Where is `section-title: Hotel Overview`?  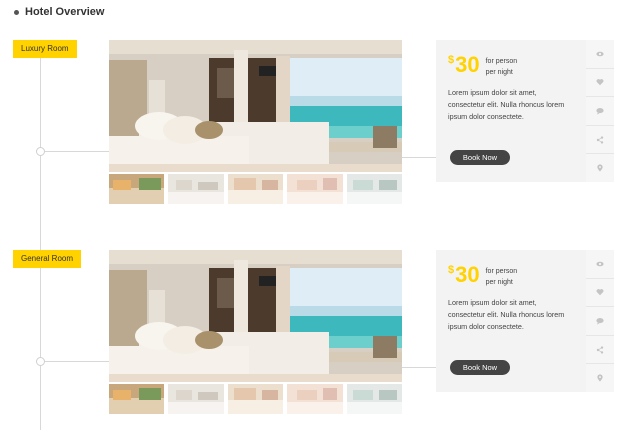
section-title: Hotel Overview is located at coordinates (65, 12).